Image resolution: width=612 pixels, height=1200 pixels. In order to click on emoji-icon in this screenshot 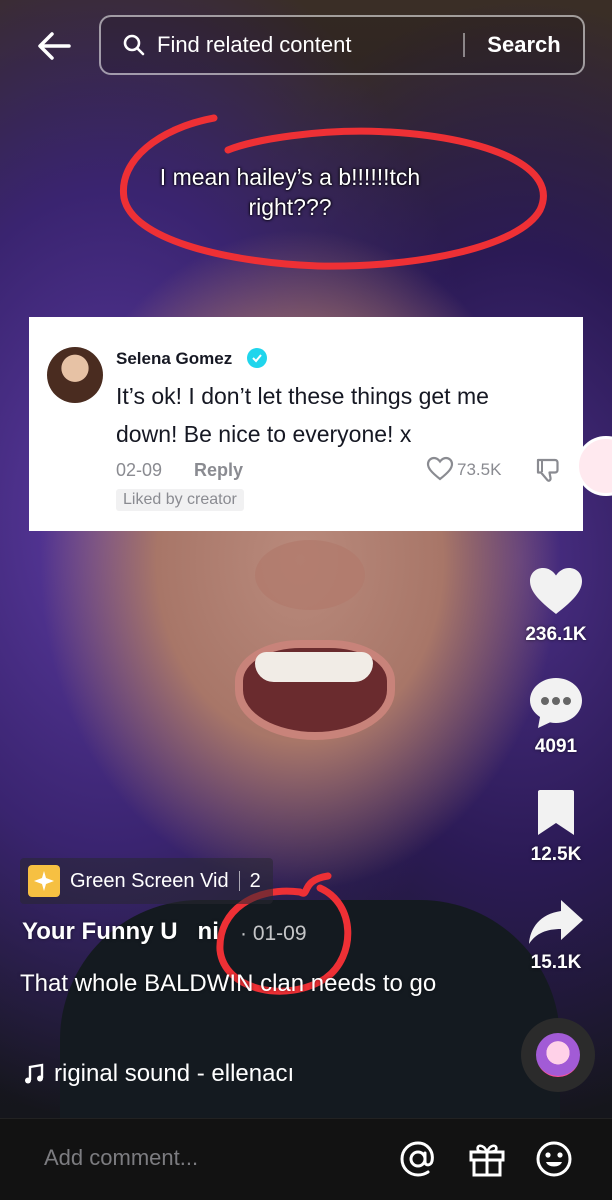, I will do `click(554, 1159)`.